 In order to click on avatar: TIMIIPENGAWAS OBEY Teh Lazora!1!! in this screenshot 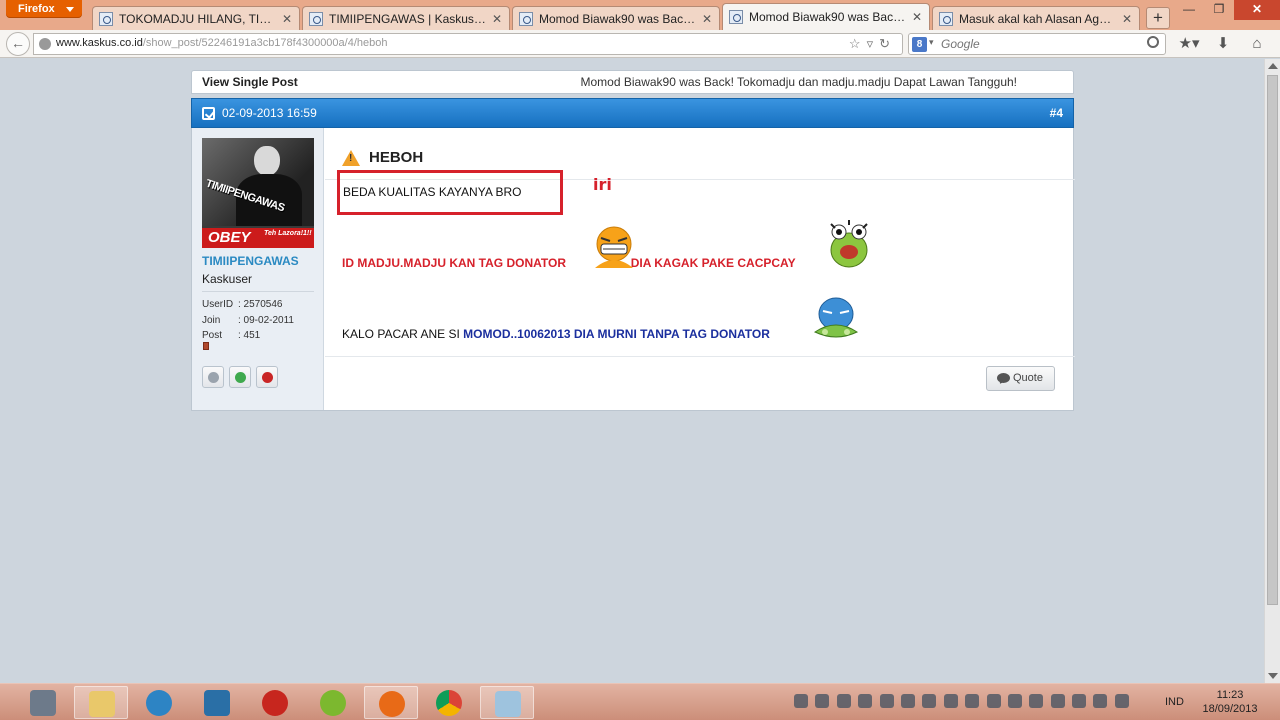, I will do `click(258, 193)`.